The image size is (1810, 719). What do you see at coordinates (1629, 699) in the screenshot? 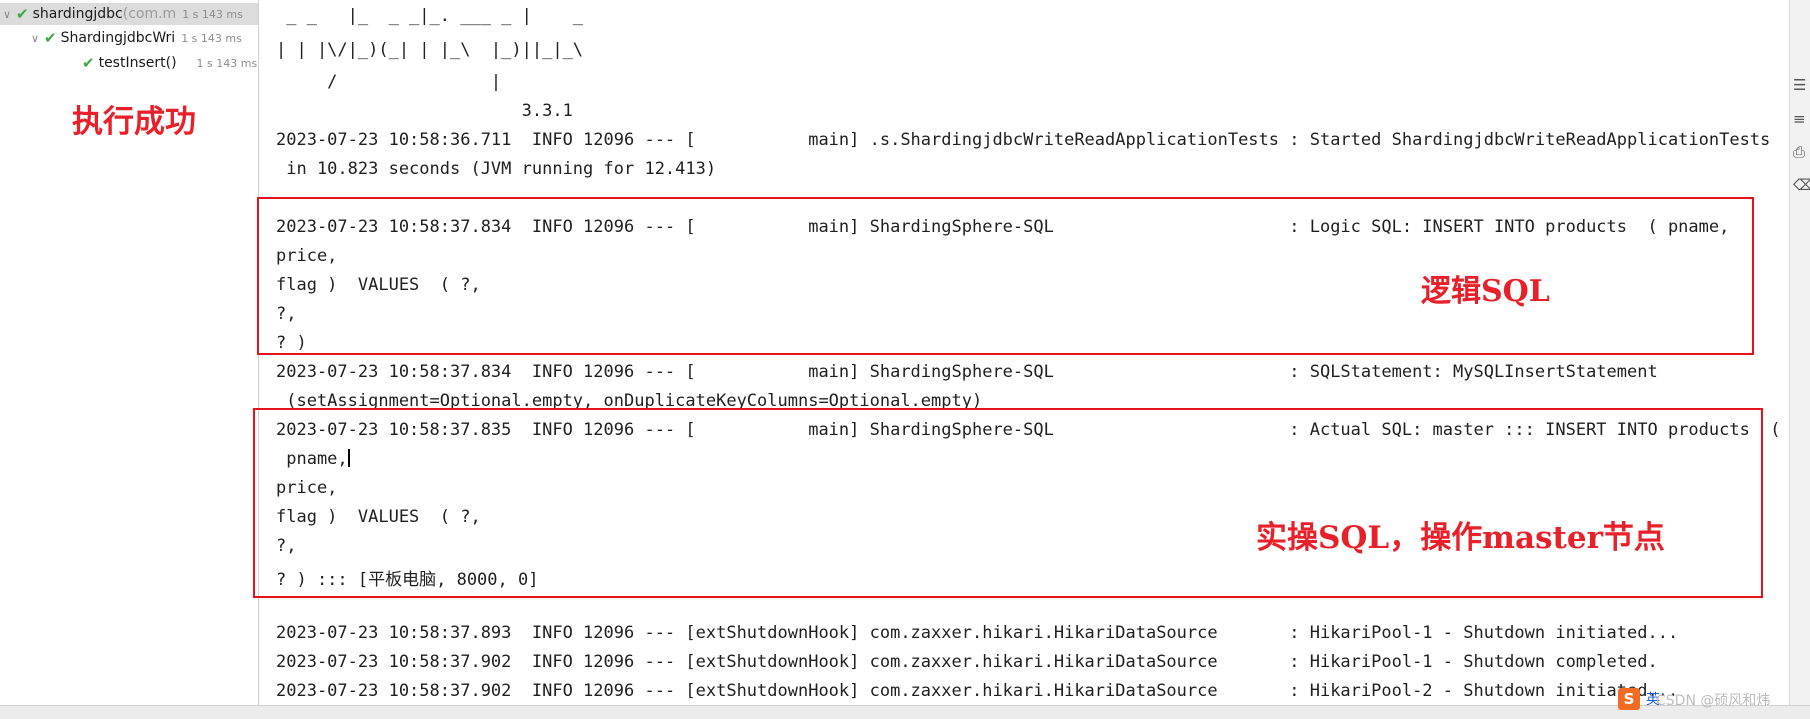
I see `sogou-logo-icon: S` at bounding box center [1629, 699].